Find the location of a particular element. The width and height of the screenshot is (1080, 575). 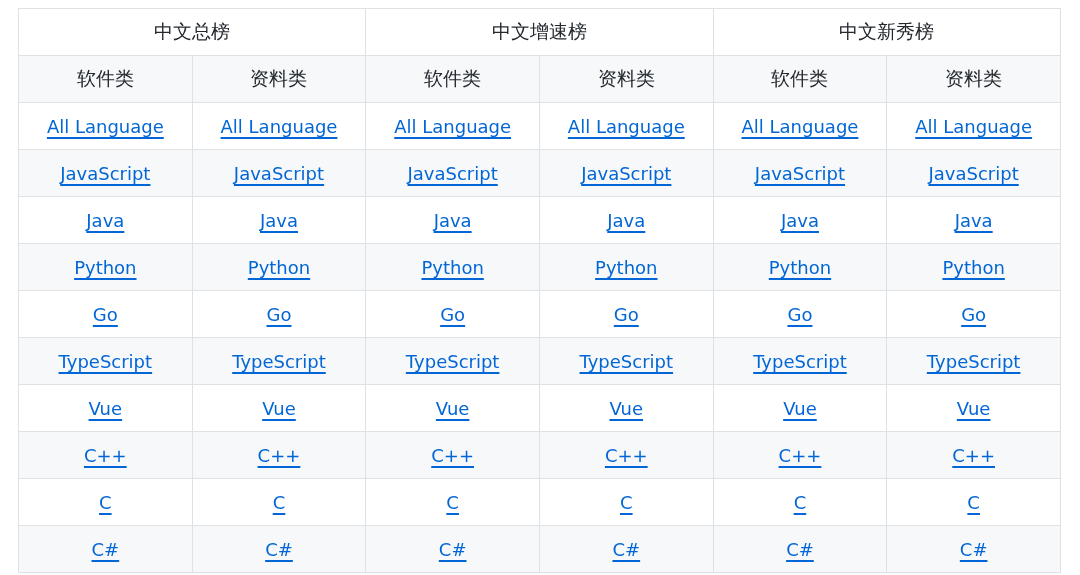

group-header: 中文总榜 is located at coordinates (192, 32).